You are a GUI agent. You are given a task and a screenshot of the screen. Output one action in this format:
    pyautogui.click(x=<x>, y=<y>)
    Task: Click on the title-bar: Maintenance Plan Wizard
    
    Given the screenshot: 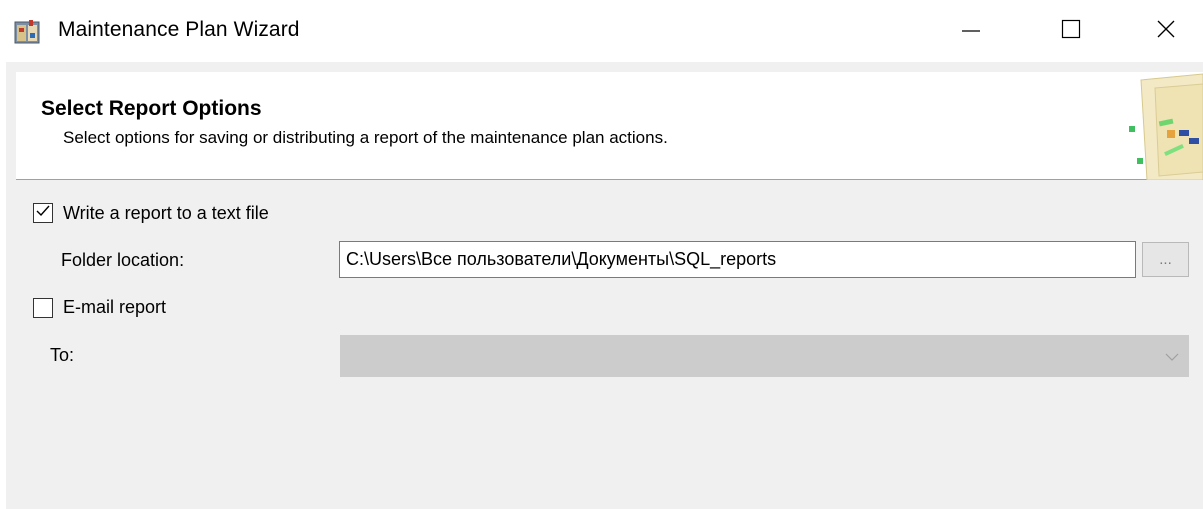 What is the action you would take?
    pyautogui.click(x=601, y=31)
    